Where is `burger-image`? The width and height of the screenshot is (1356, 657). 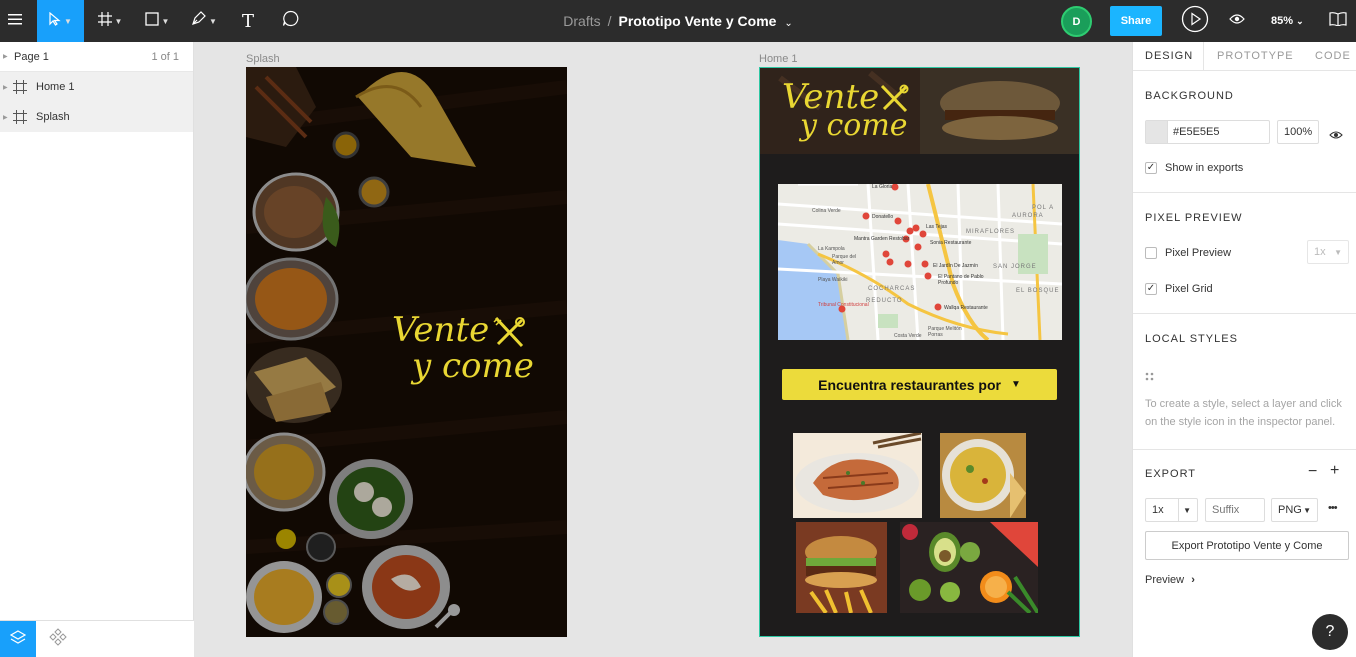
burger-image is located at coordinates (841, 567).